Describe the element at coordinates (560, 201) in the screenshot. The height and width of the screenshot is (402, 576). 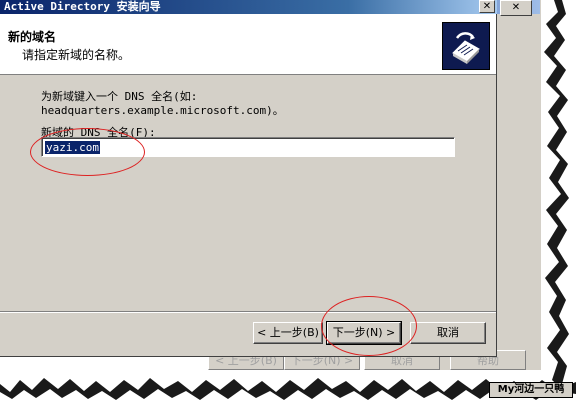
I see `torn-right-edge` at that location.